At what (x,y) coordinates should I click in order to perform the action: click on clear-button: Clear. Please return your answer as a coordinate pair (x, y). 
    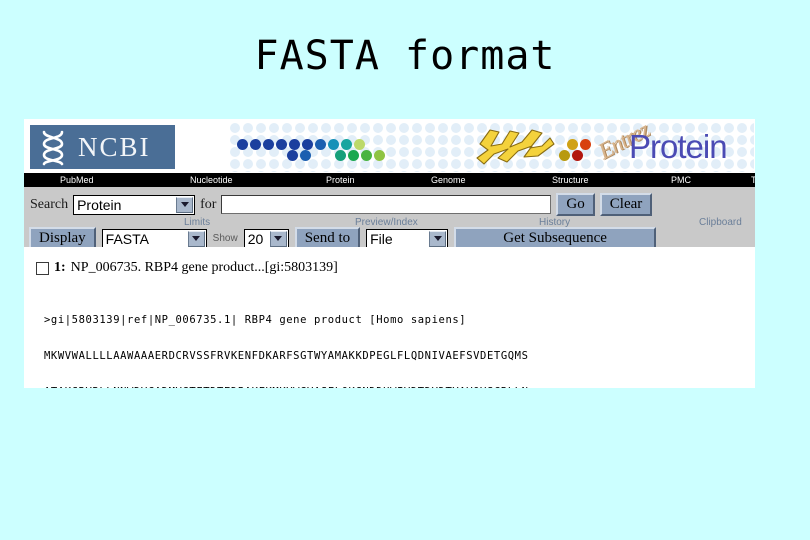
    Looking at the image, I should click on (626, 204).